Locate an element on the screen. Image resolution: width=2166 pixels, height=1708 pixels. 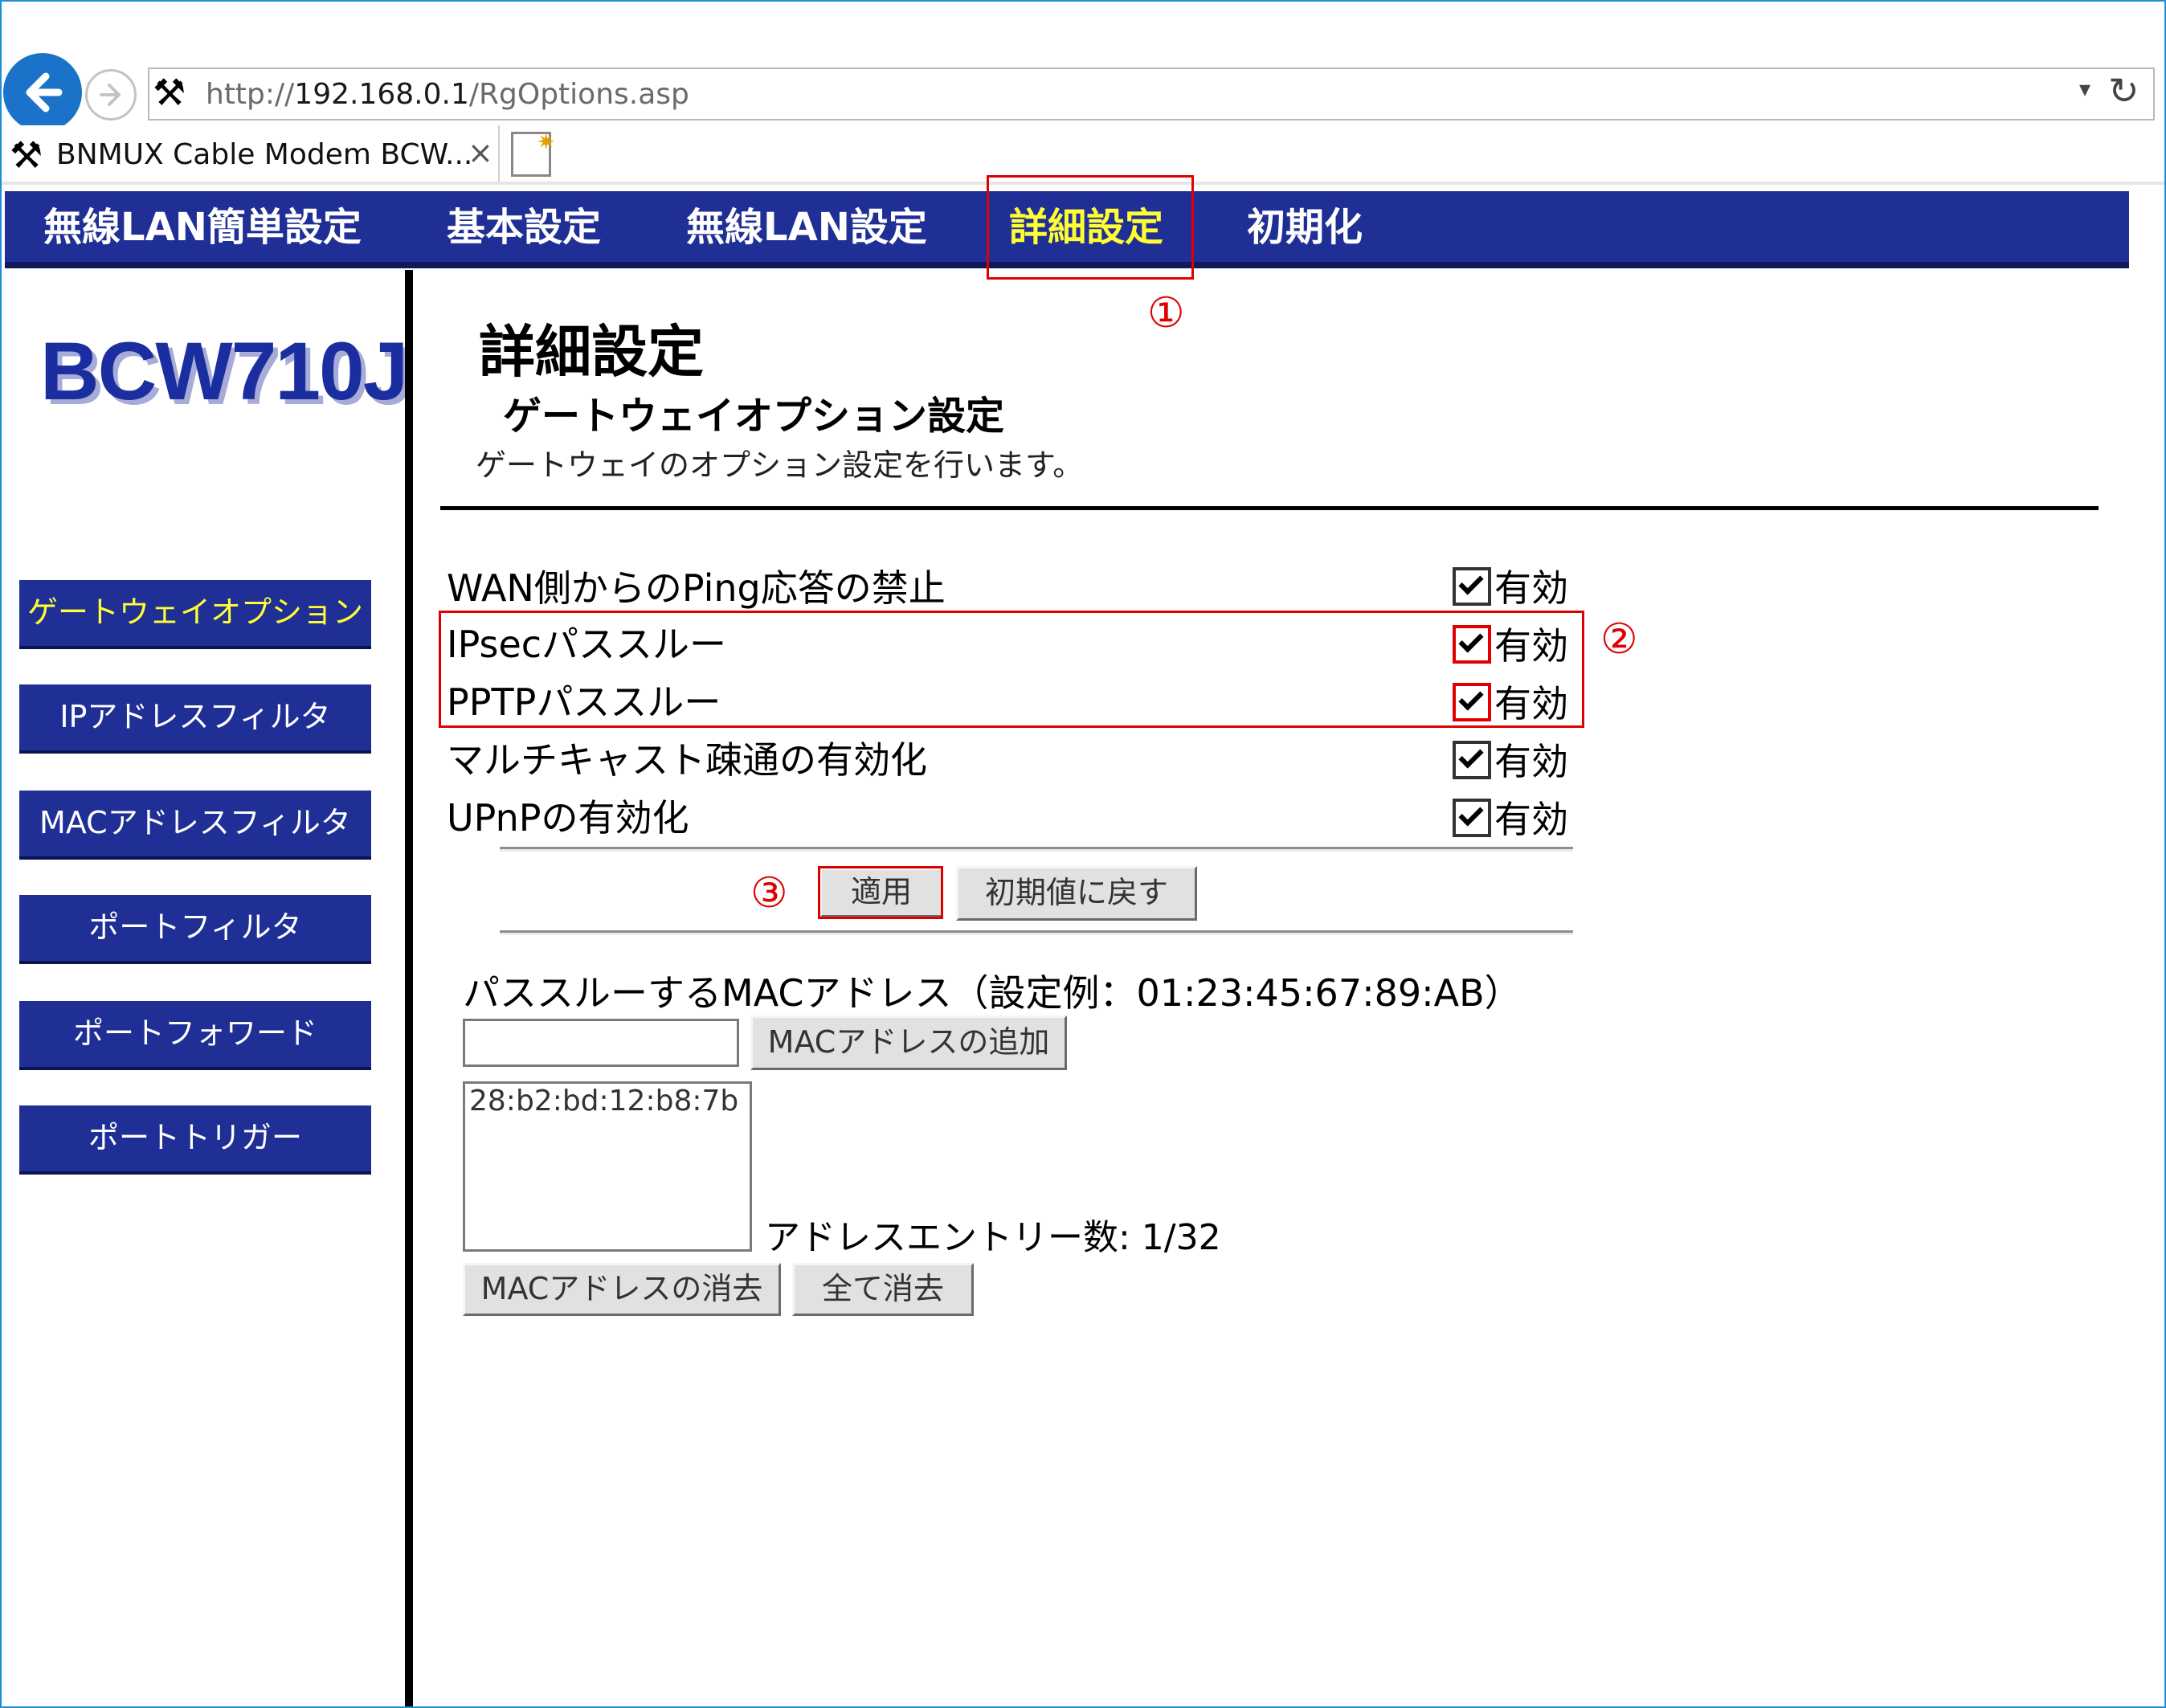
model-logo: BCW710J is located at coordinates (225, 371).